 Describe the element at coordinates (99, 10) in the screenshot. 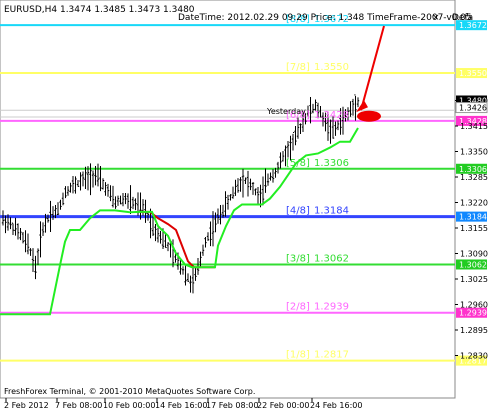

I see `symbol-ohlc: EURUSD,H4 1.3474 1.3485 1.3473 1.3480` at that location.